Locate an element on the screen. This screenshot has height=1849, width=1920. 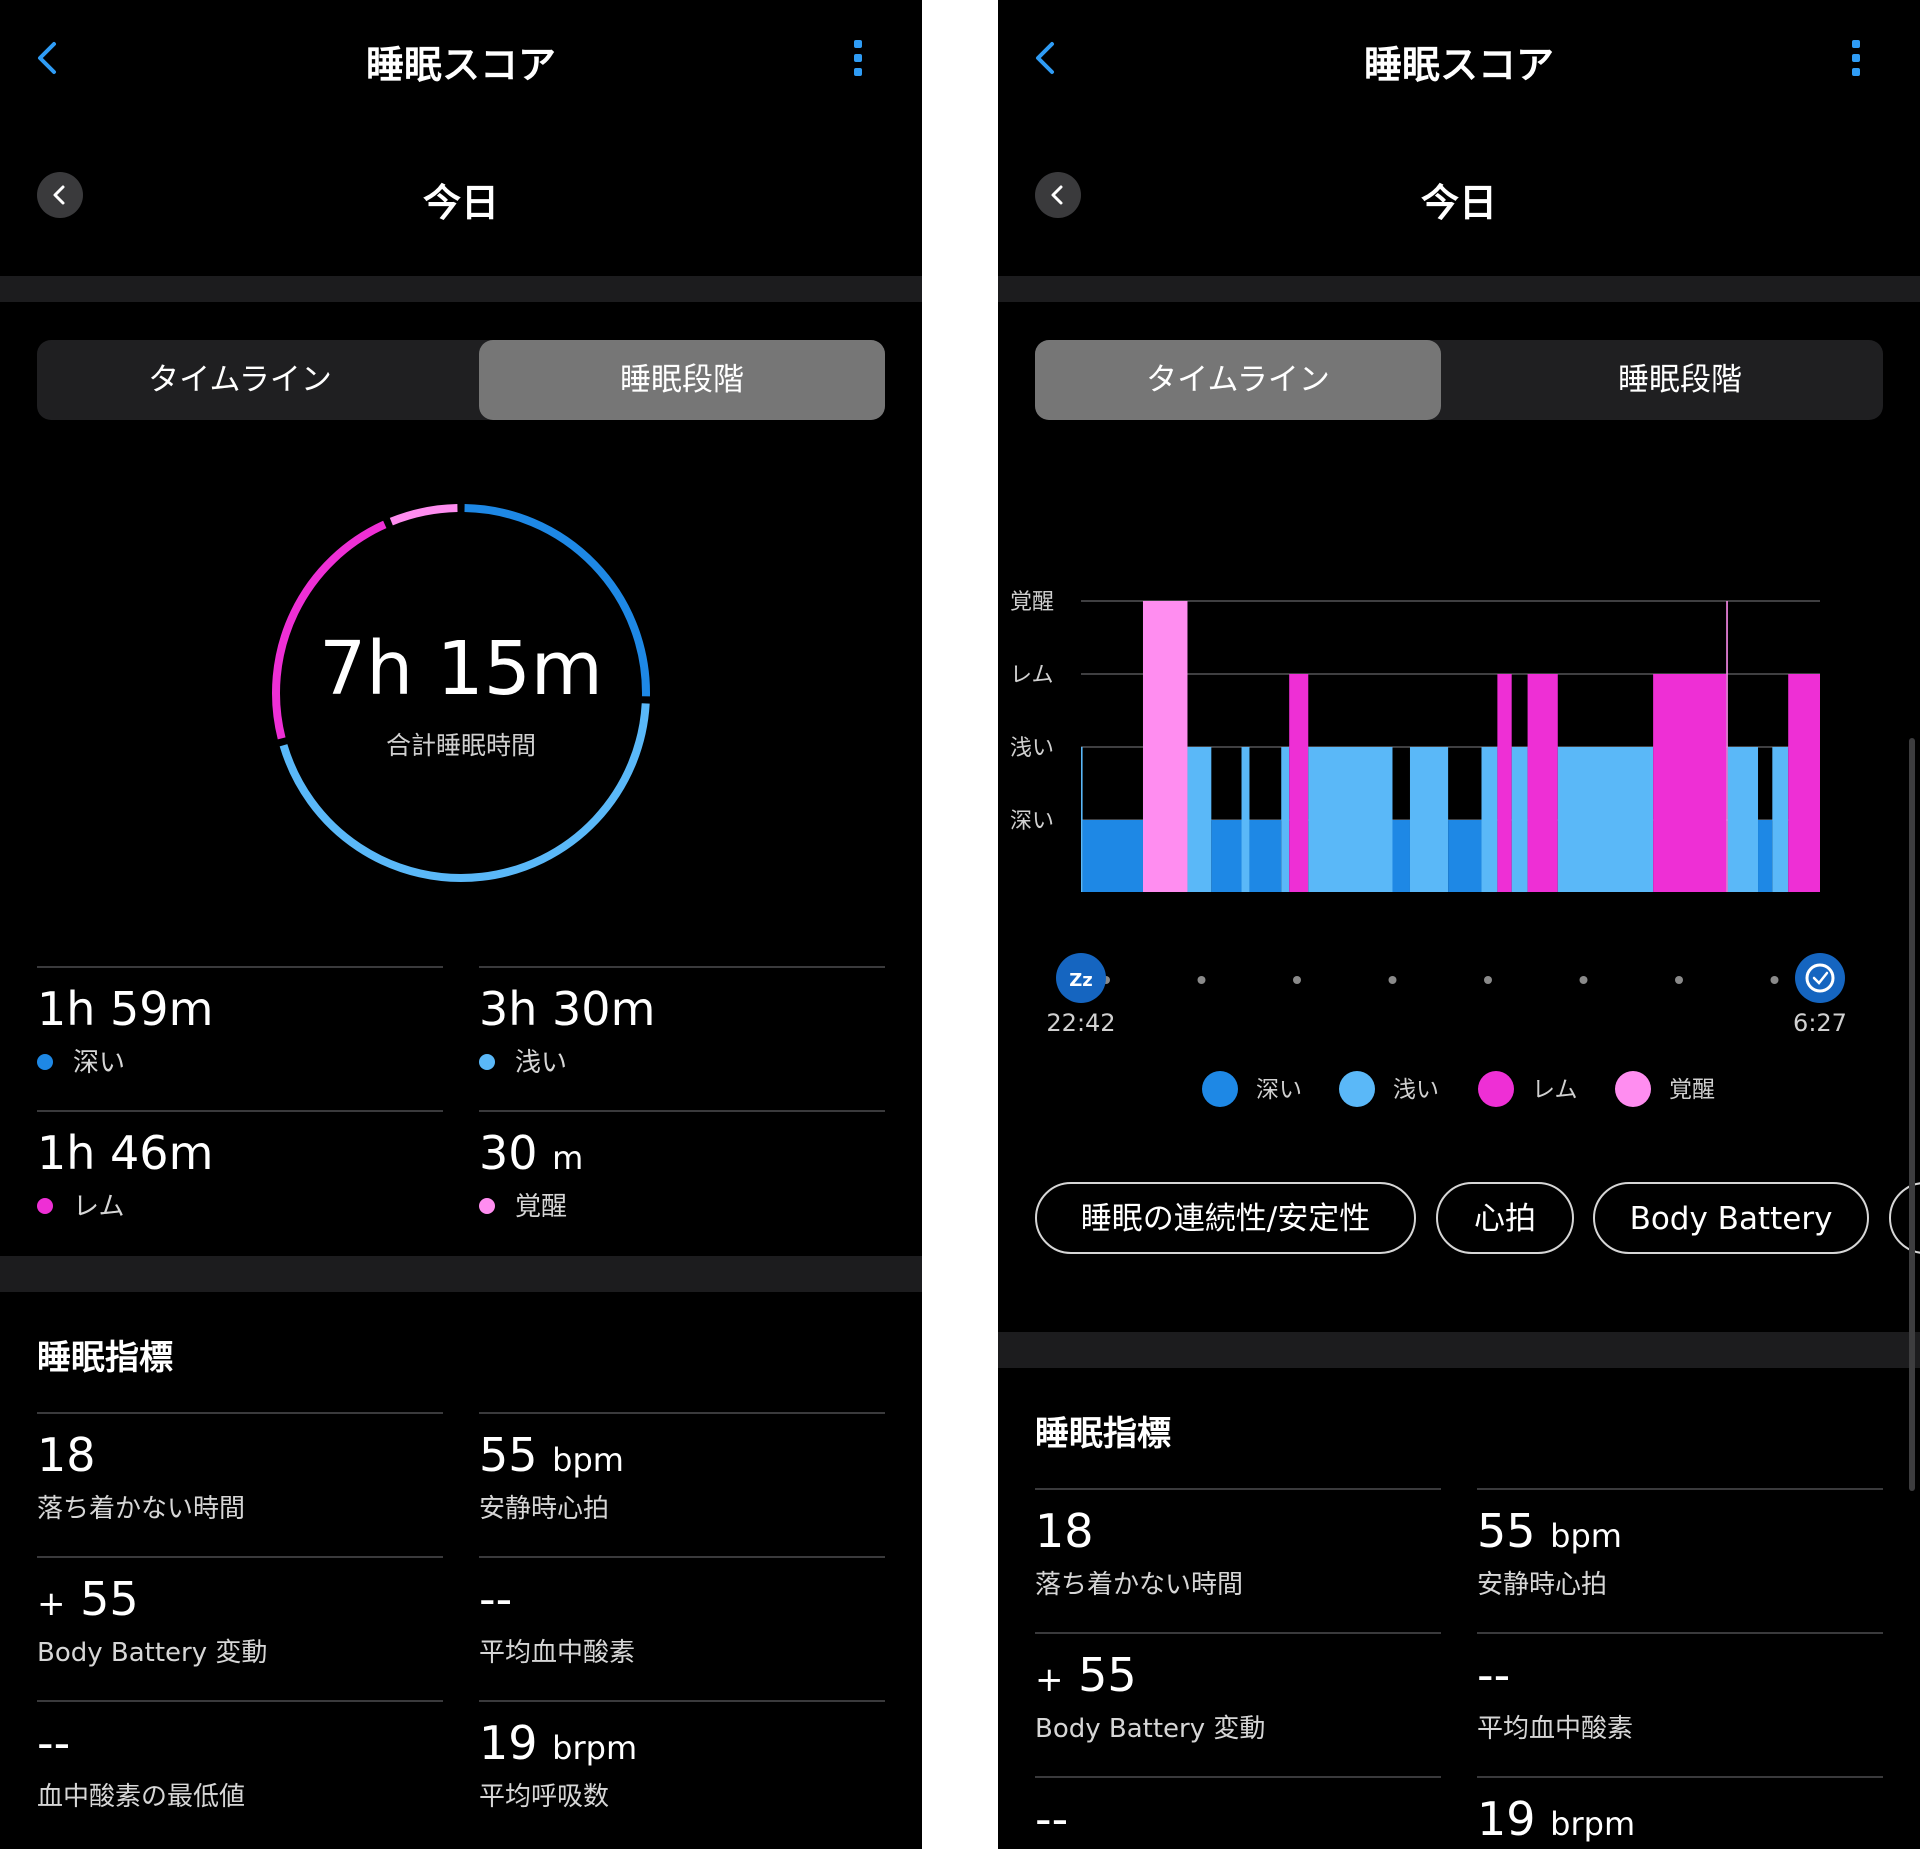
metric-respiration: 19 brpm is located at coordinates (1680, 1812).